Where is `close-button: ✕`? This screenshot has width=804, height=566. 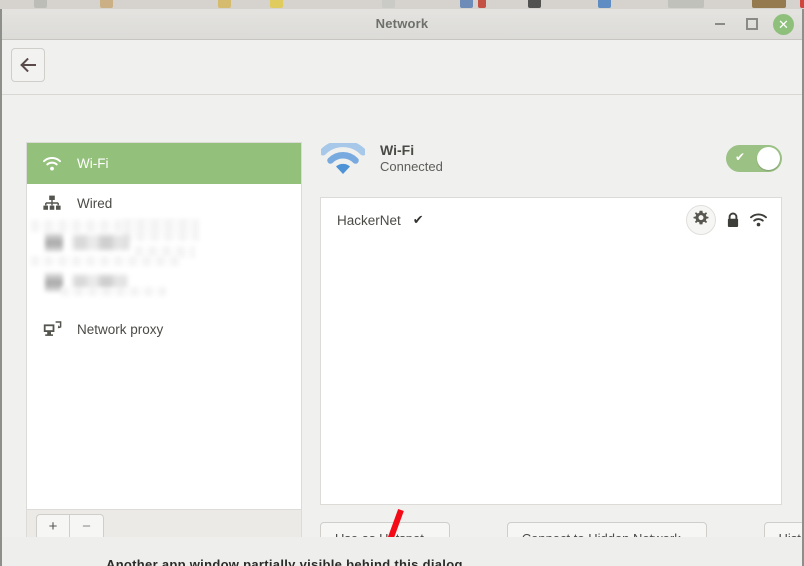 close-button: ✕ is located at coordinates (783, 24).